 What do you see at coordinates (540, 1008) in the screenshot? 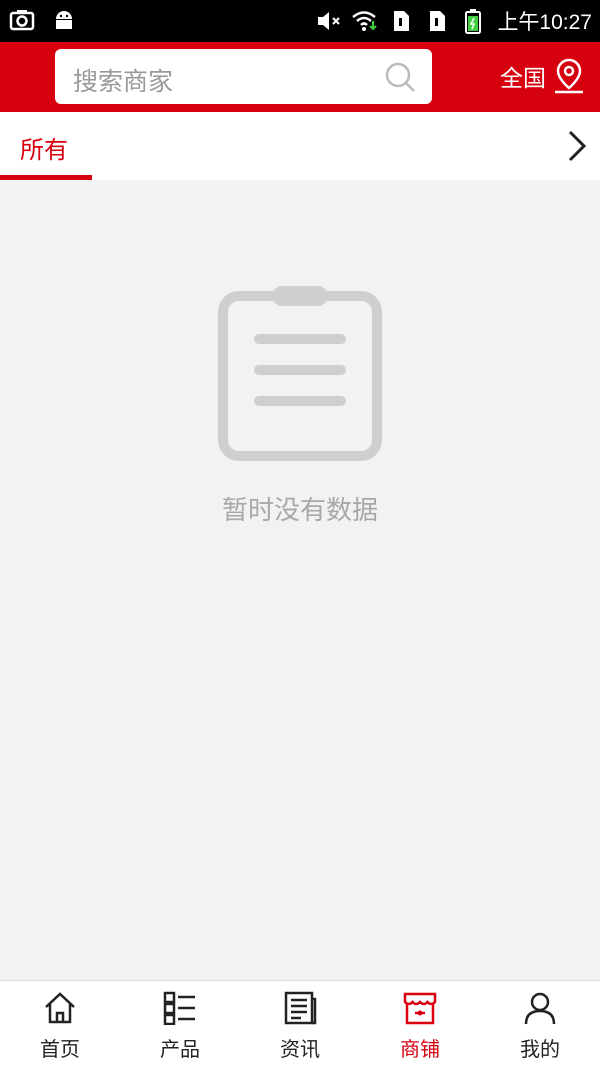
I see `user-icon` at bounding box center [540, 1008].